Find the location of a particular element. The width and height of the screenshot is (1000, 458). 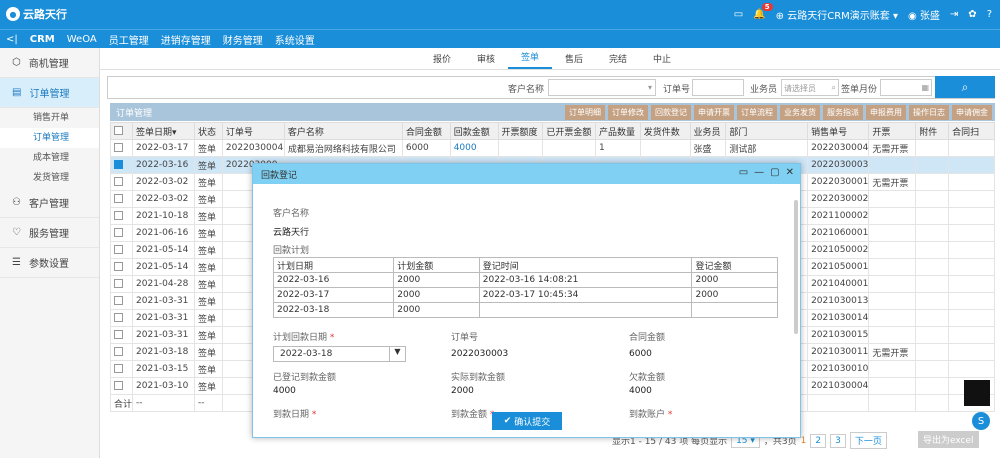

monitor-icon: ▭ is located at coordinates (738, 14).